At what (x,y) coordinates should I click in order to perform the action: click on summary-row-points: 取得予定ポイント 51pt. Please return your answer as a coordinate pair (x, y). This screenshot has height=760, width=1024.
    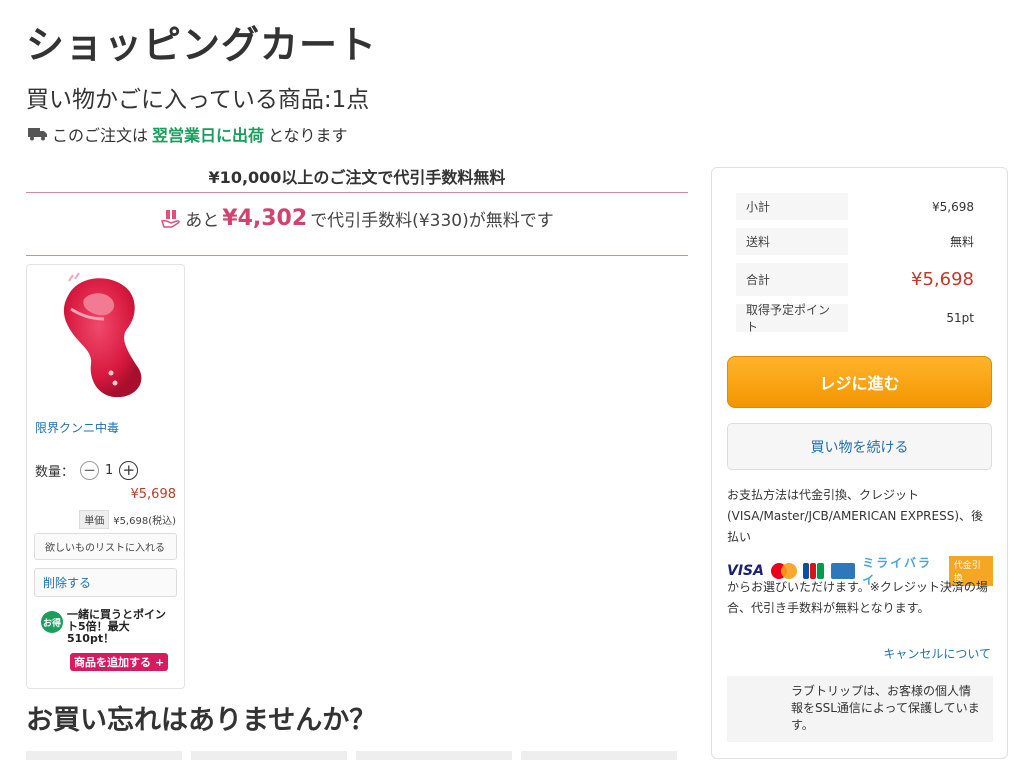
    Looking at the image, I should click on (856, 318).